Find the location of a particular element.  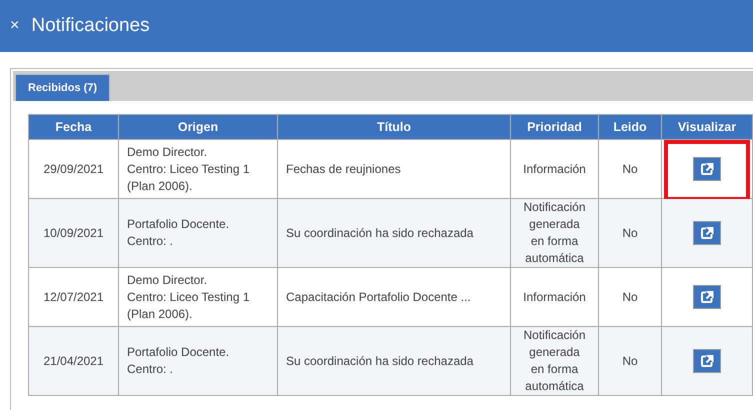

column-header: Fecha is located at coordinates (73, 127).